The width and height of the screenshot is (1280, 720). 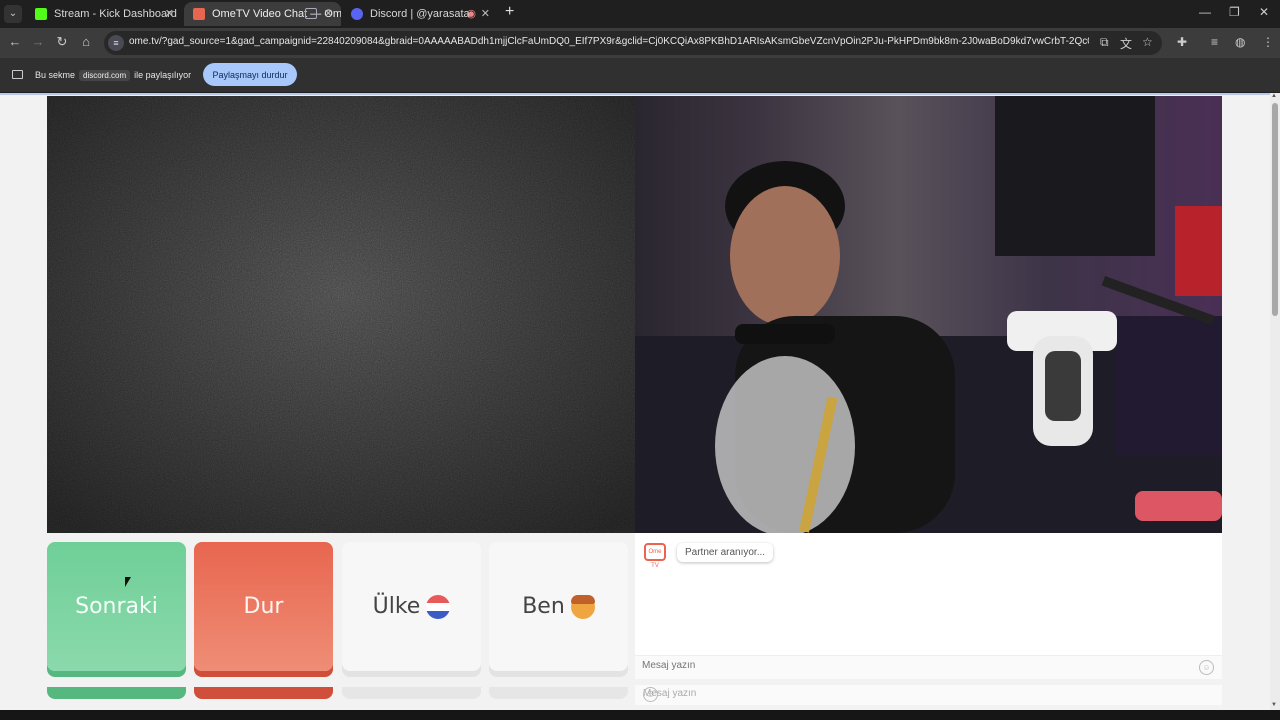 I want to click on tab-title: Discord | @yarasata, so click(x=420, y=14).